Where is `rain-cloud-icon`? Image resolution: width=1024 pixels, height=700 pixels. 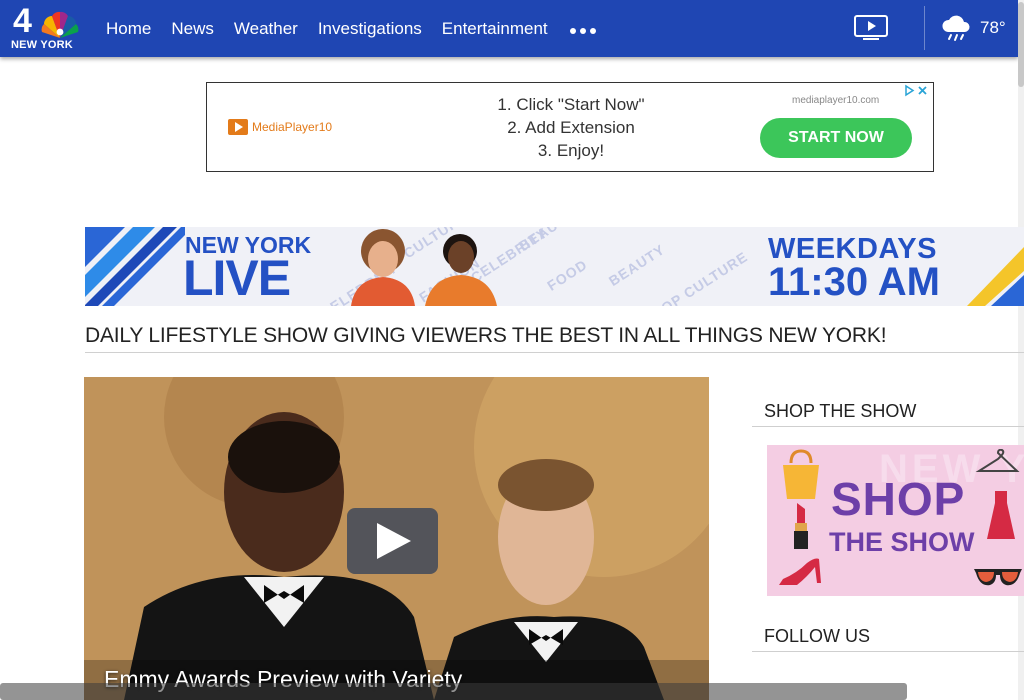
rain-cloud-icon is located at coordinates (956, 29).